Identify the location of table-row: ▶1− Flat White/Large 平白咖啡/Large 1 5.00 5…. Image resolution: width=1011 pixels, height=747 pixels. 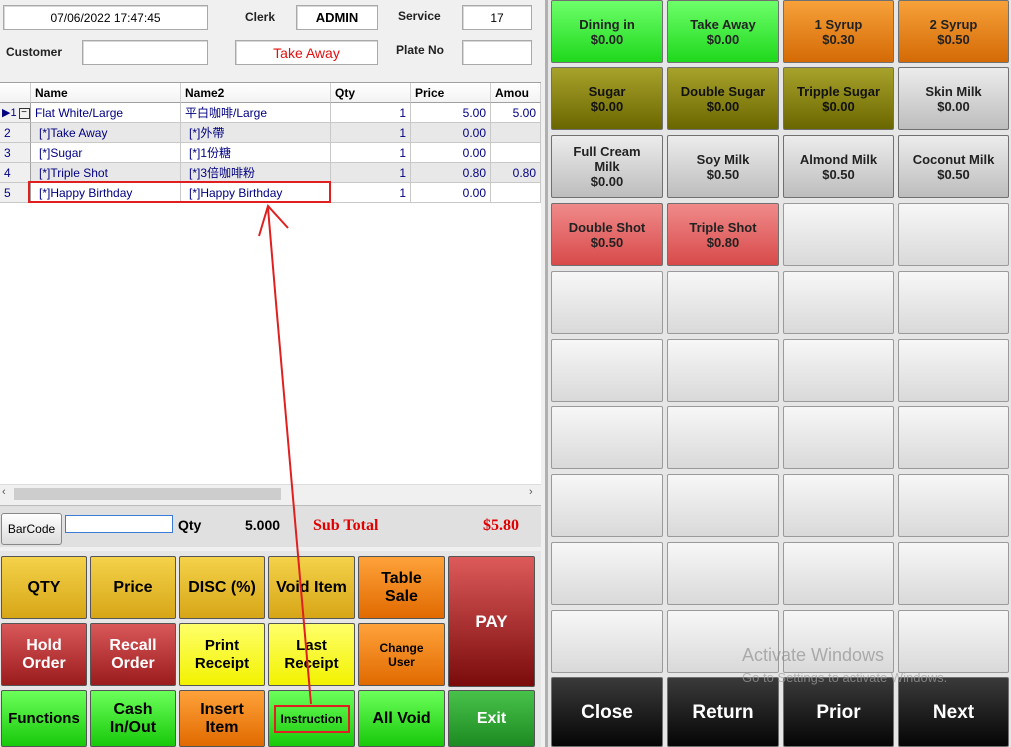
(270, 113).